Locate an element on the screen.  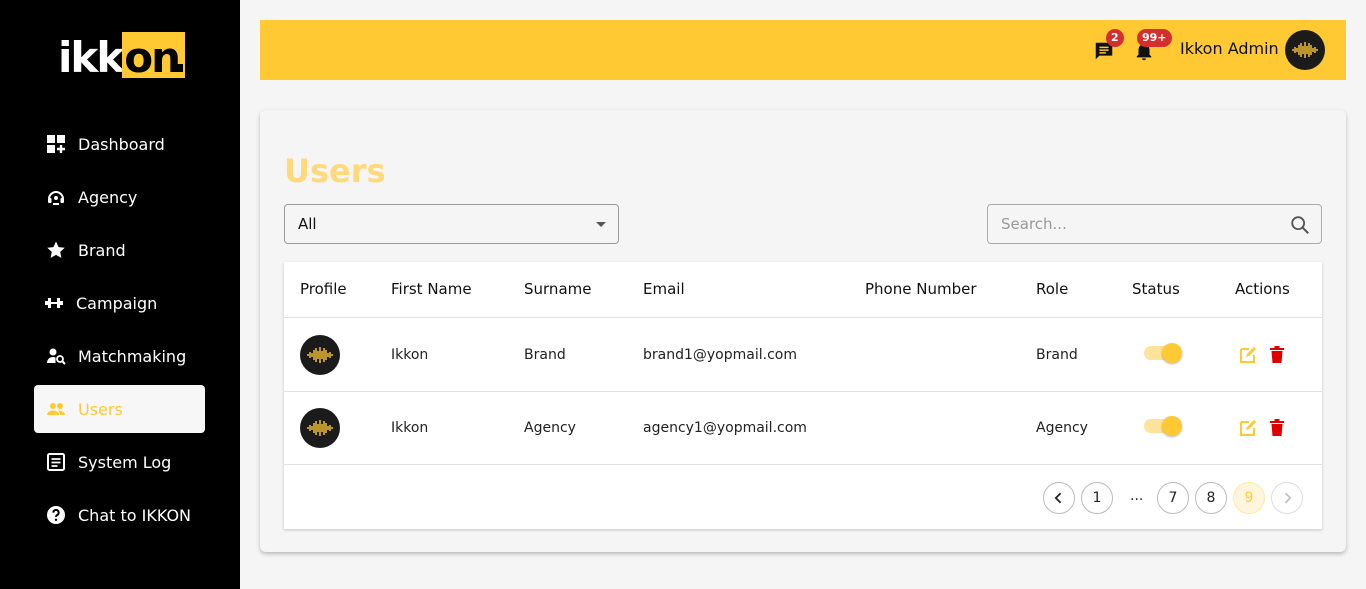
cell-role: Agency is located at coordinates (1062, 428).